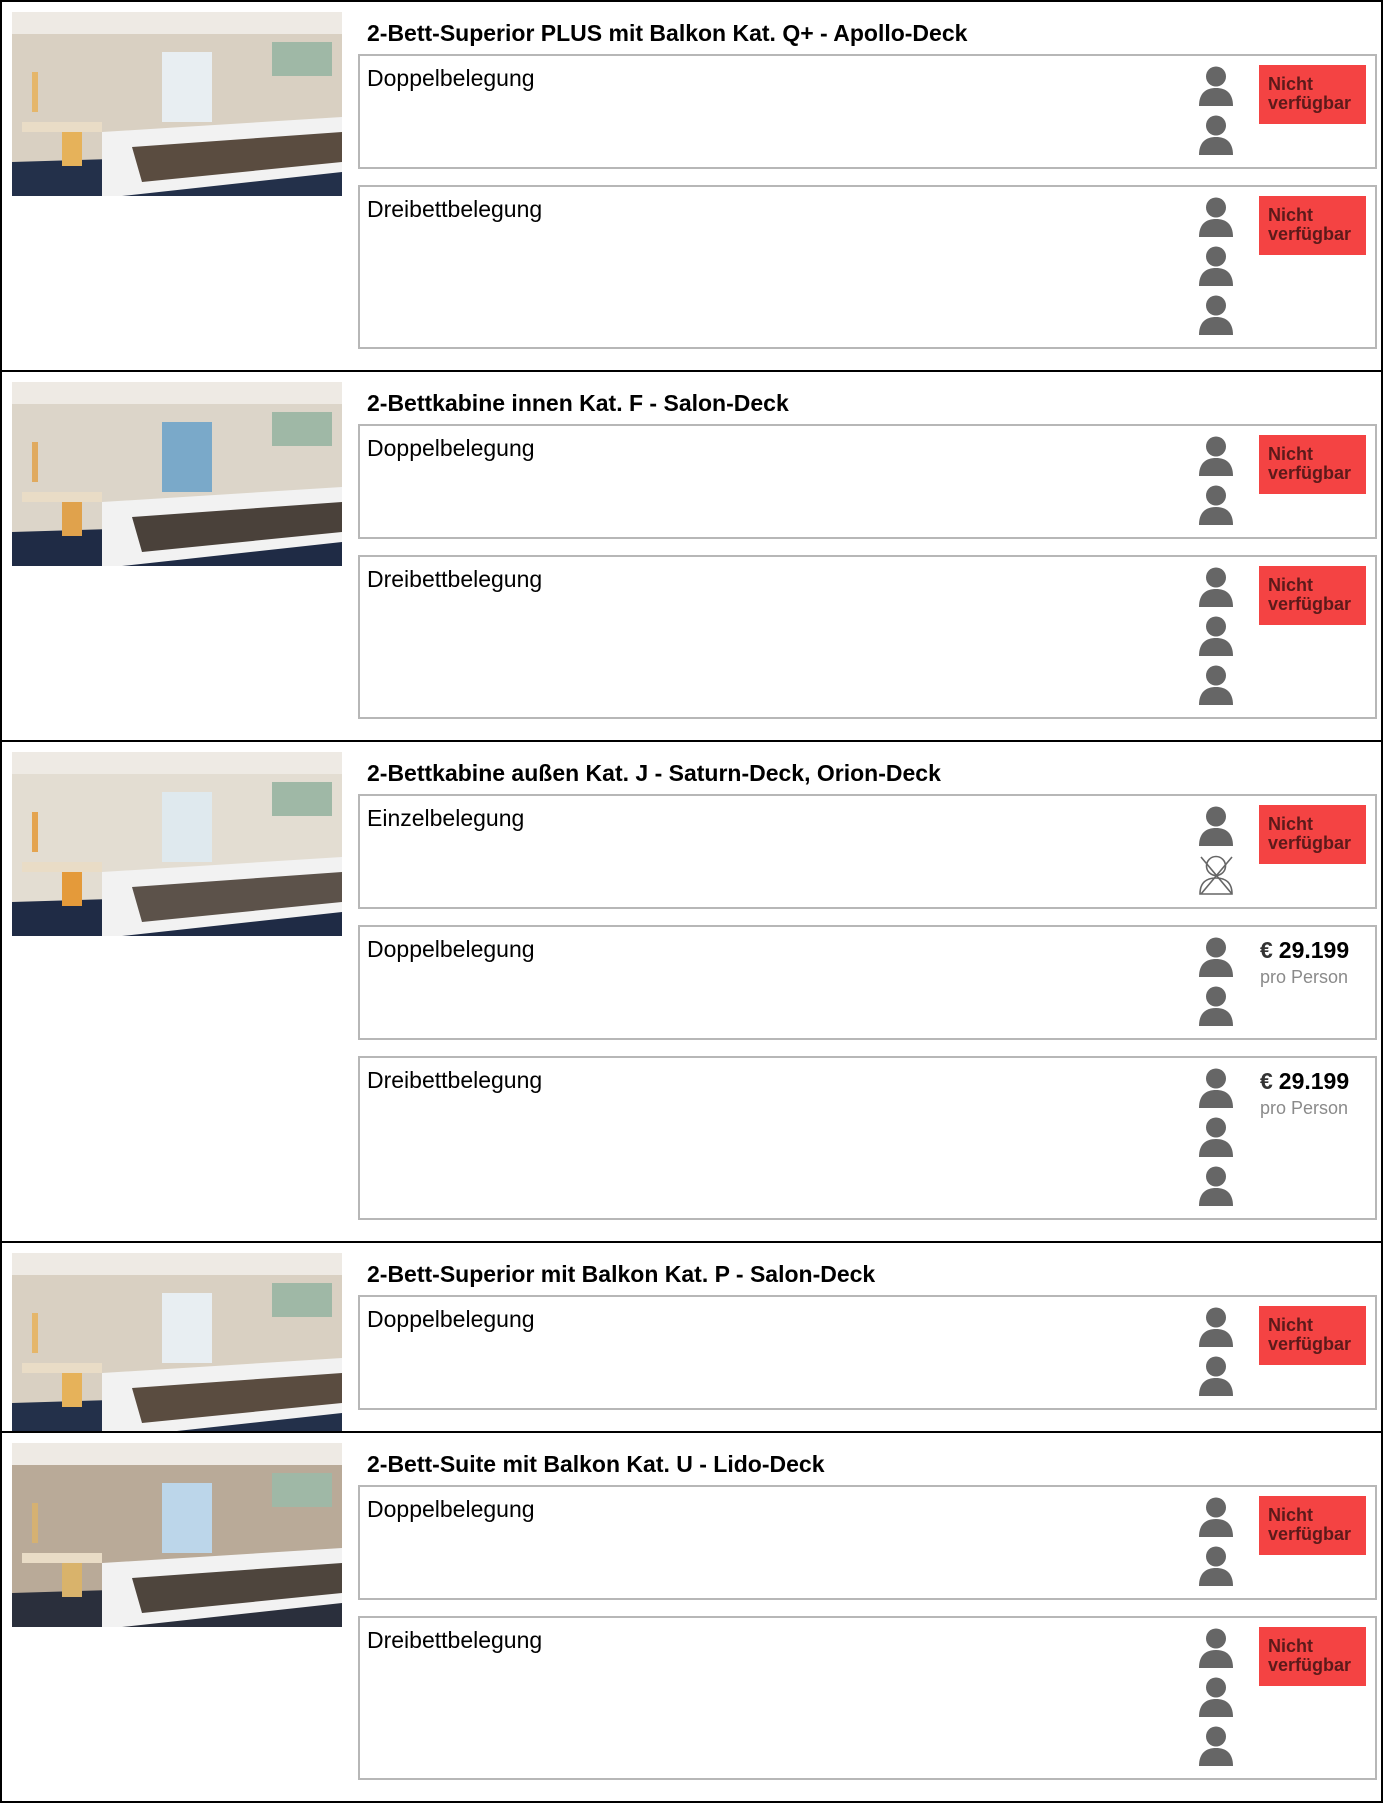 Image resolution: width=1383 pixels, height=1803 pixels. I want to click on occupancy-option: Dreibettbelegung €29.199 pro Person, so click(867, 1138).